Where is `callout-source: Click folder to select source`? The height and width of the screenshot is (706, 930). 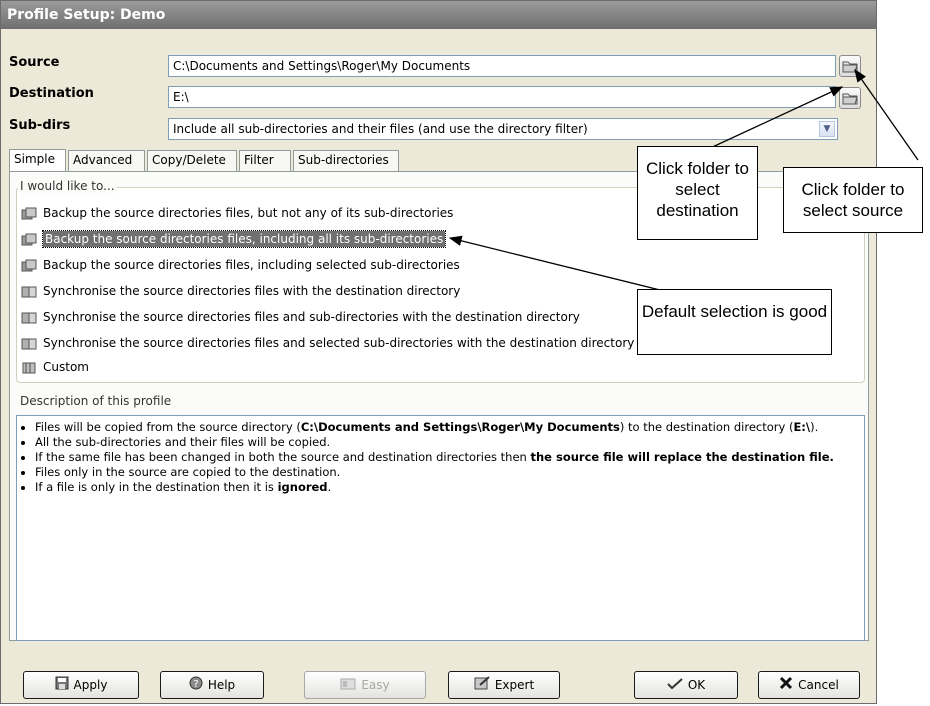
callout-source: Click folder to select source is located at coordinates (853, 200).